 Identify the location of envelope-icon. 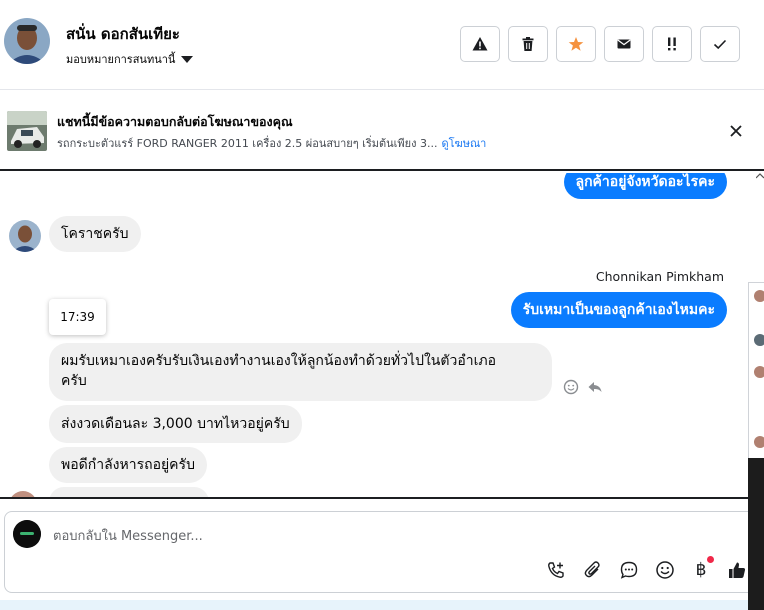
(624, 44).